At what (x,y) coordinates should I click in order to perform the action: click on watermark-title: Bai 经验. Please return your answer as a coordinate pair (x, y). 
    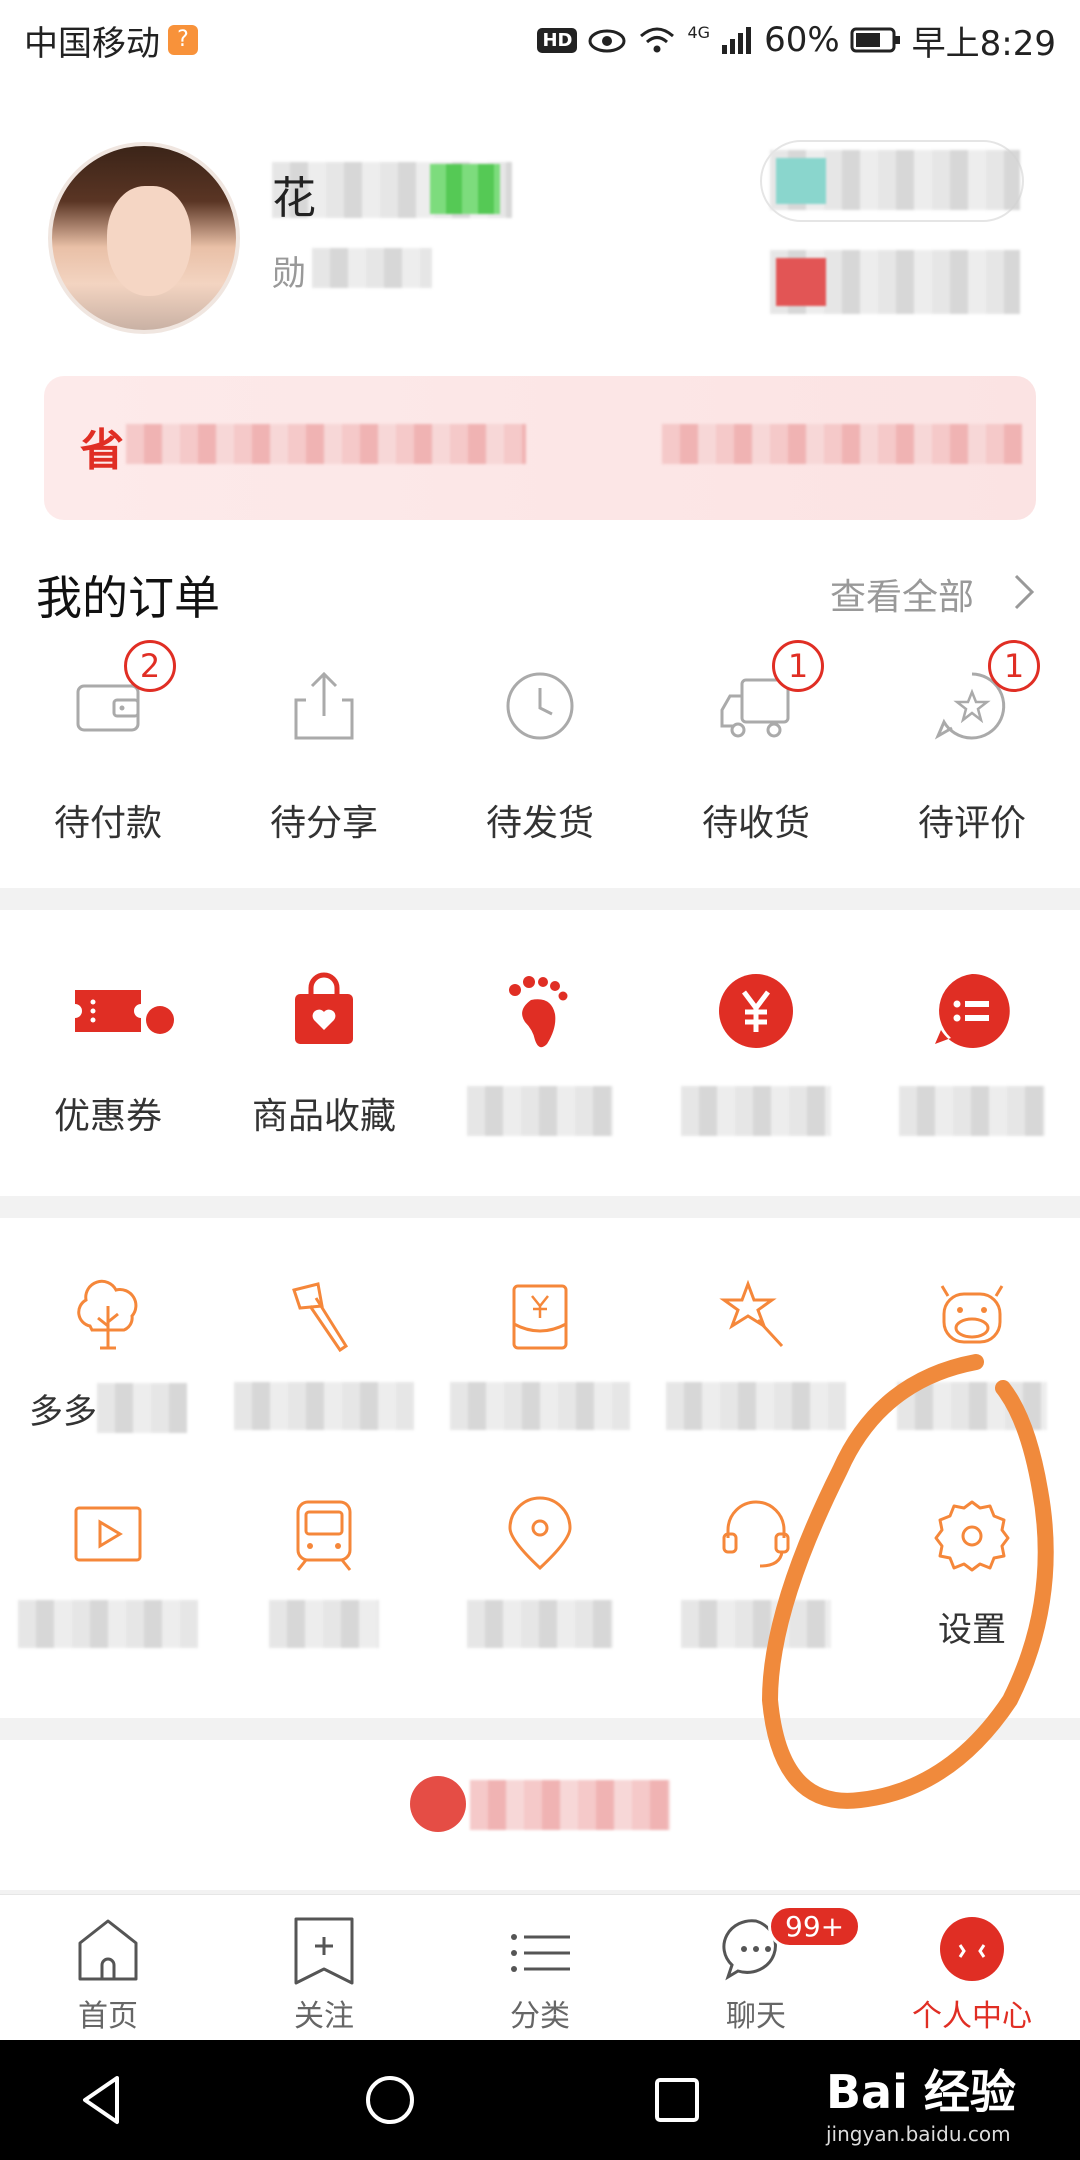
    Looking at the image, I should click on (921, 2092).